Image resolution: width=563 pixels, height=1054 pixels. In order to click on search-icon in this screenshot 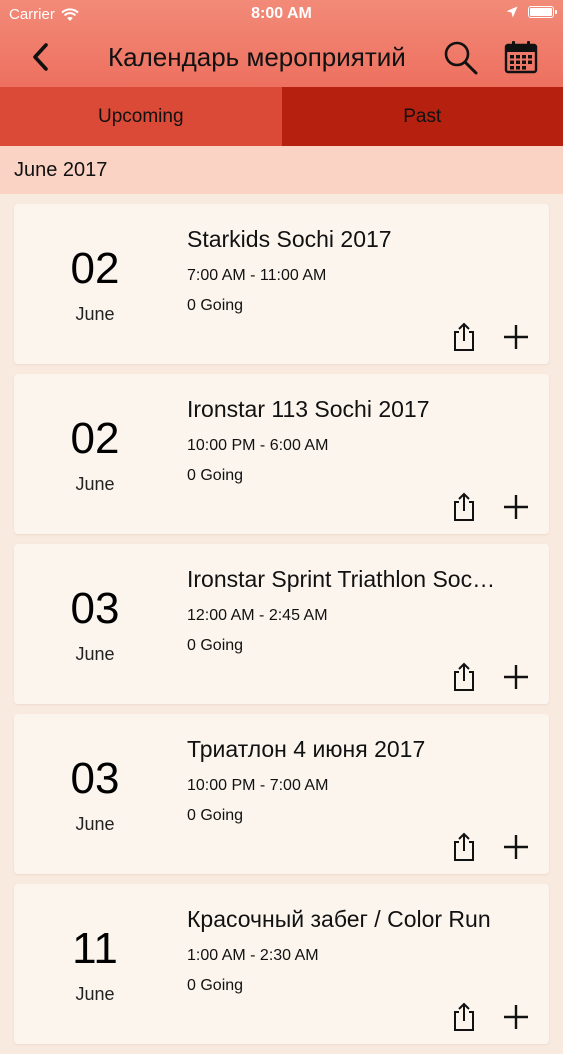, I will do `click(461, 58)`.